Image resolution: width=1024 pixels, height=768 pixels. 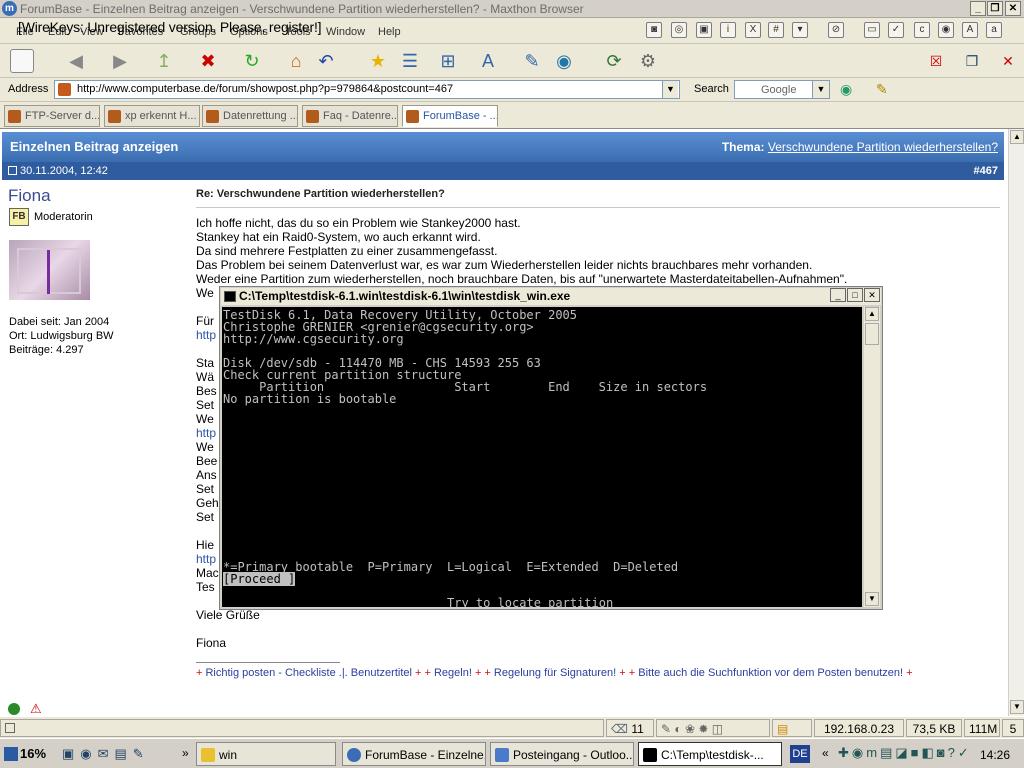 I want to click on sync-icon: ⟳, so click(x=614, y=61).